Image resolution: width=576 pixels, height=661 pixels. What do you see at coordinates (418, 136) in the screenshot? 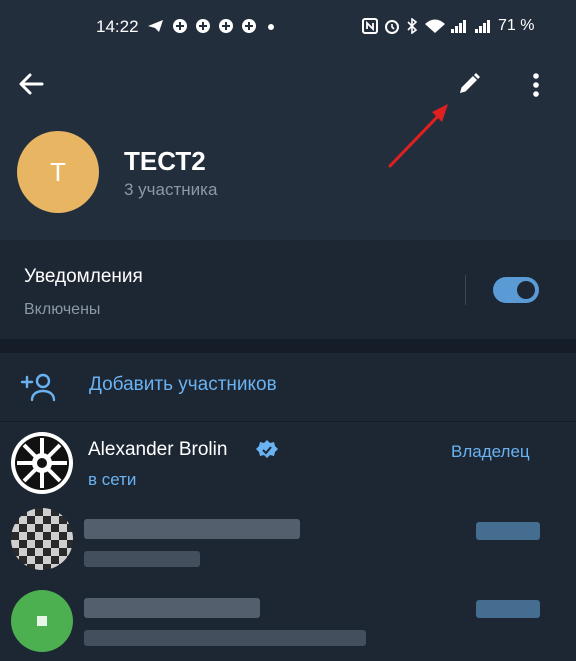
I see `annotation-arrow` at bounding box center [418, 136].